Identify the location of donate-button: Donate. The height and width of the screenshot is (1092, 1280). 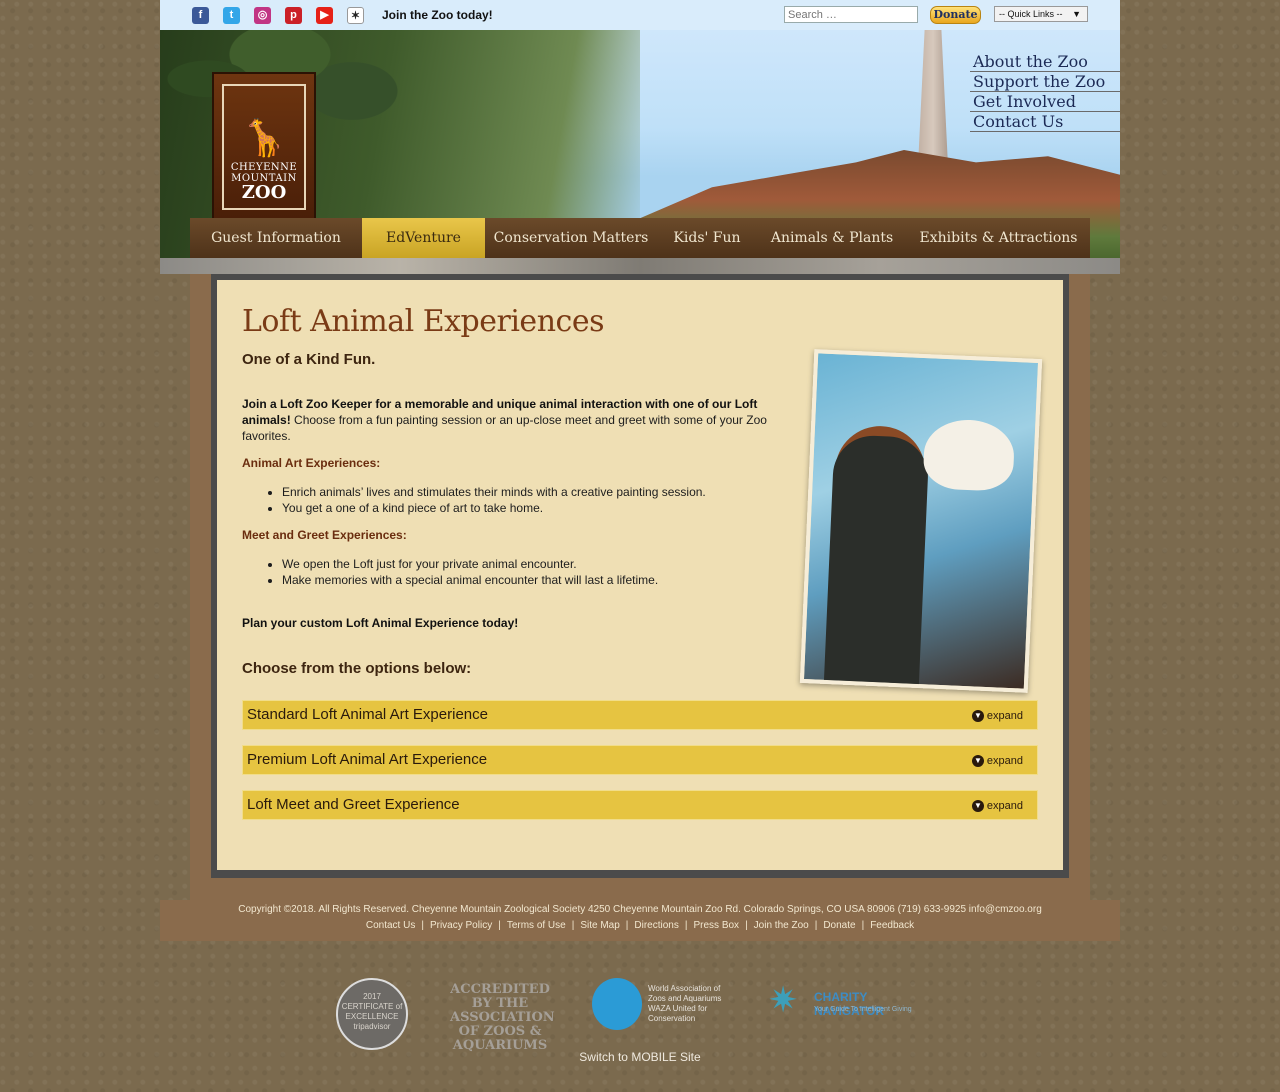
(955, 15).